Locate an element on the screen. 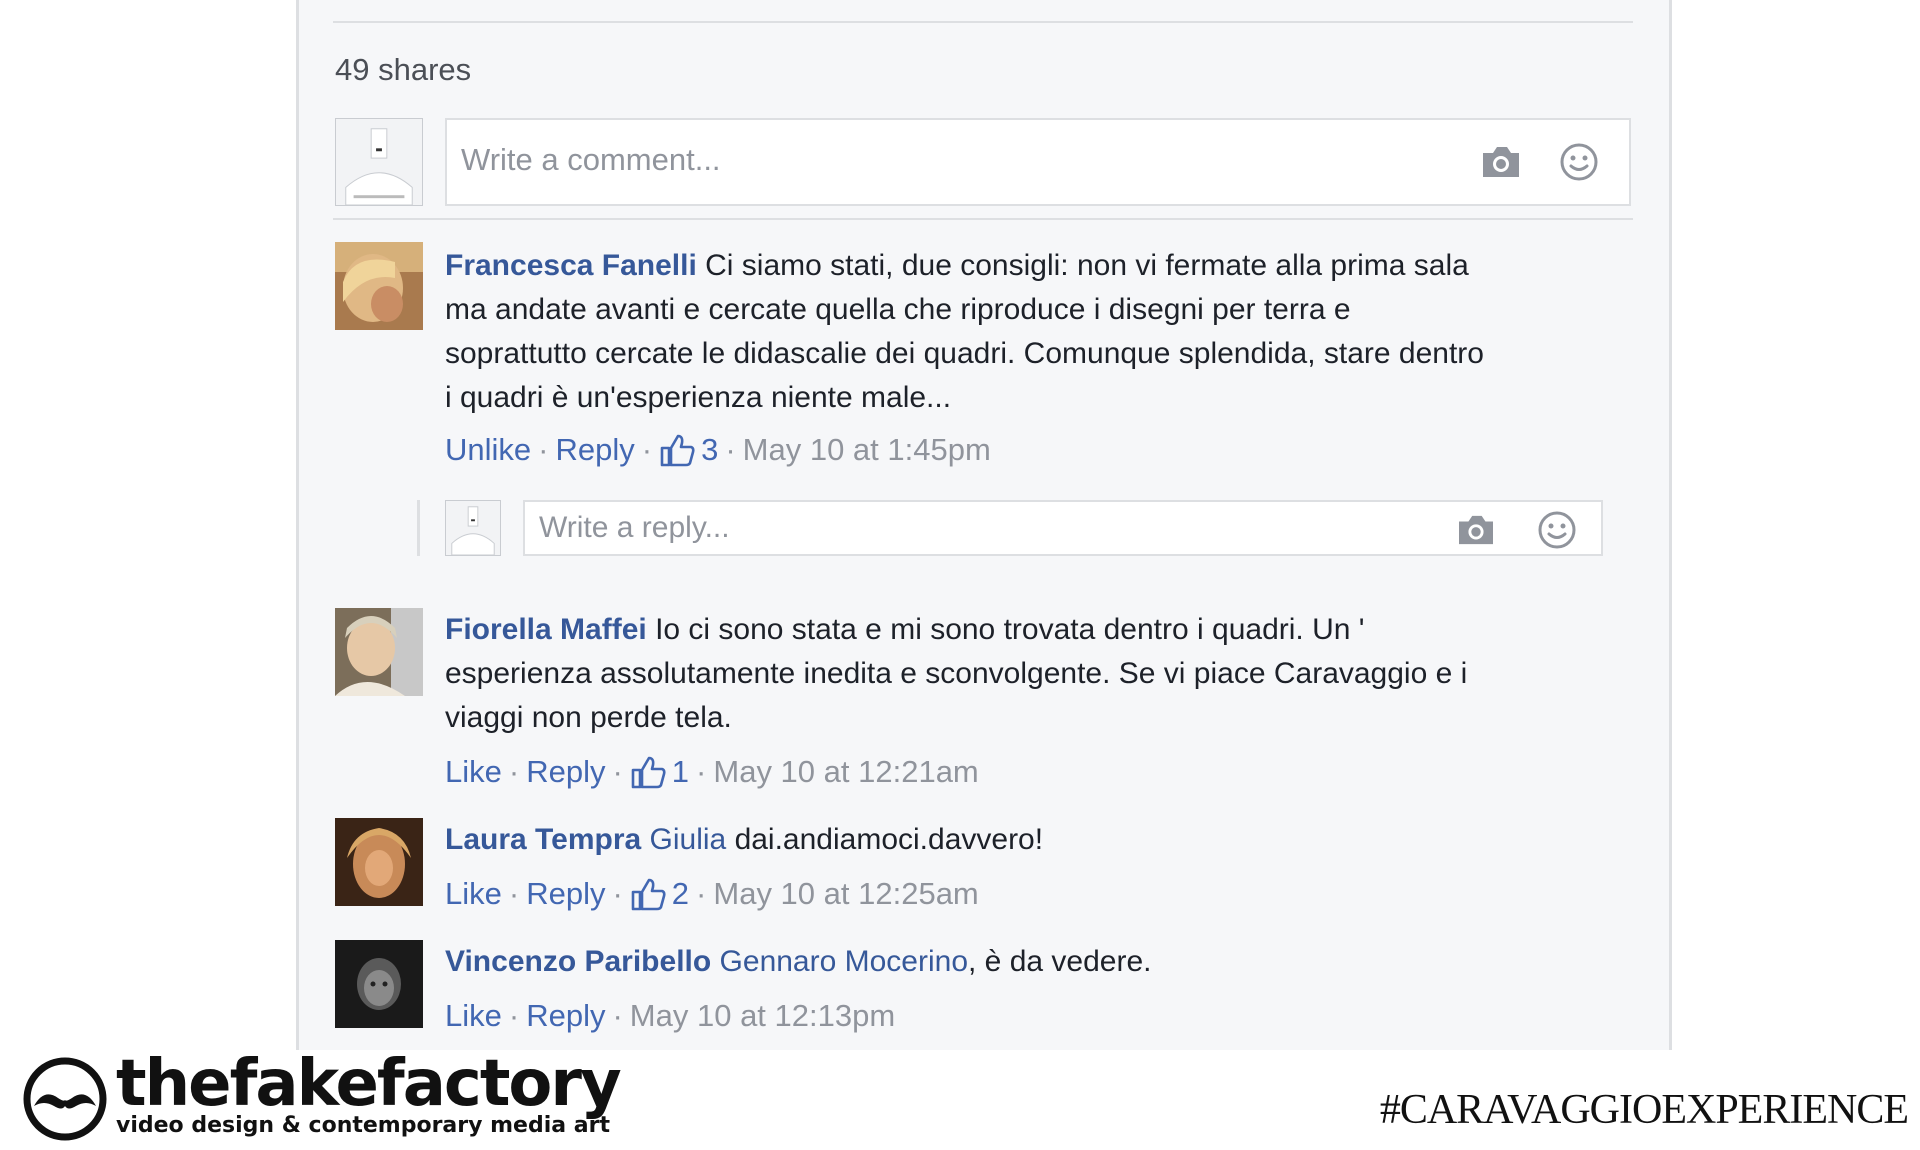  mustache-logo-icon is located at coordinates (65, 1099).